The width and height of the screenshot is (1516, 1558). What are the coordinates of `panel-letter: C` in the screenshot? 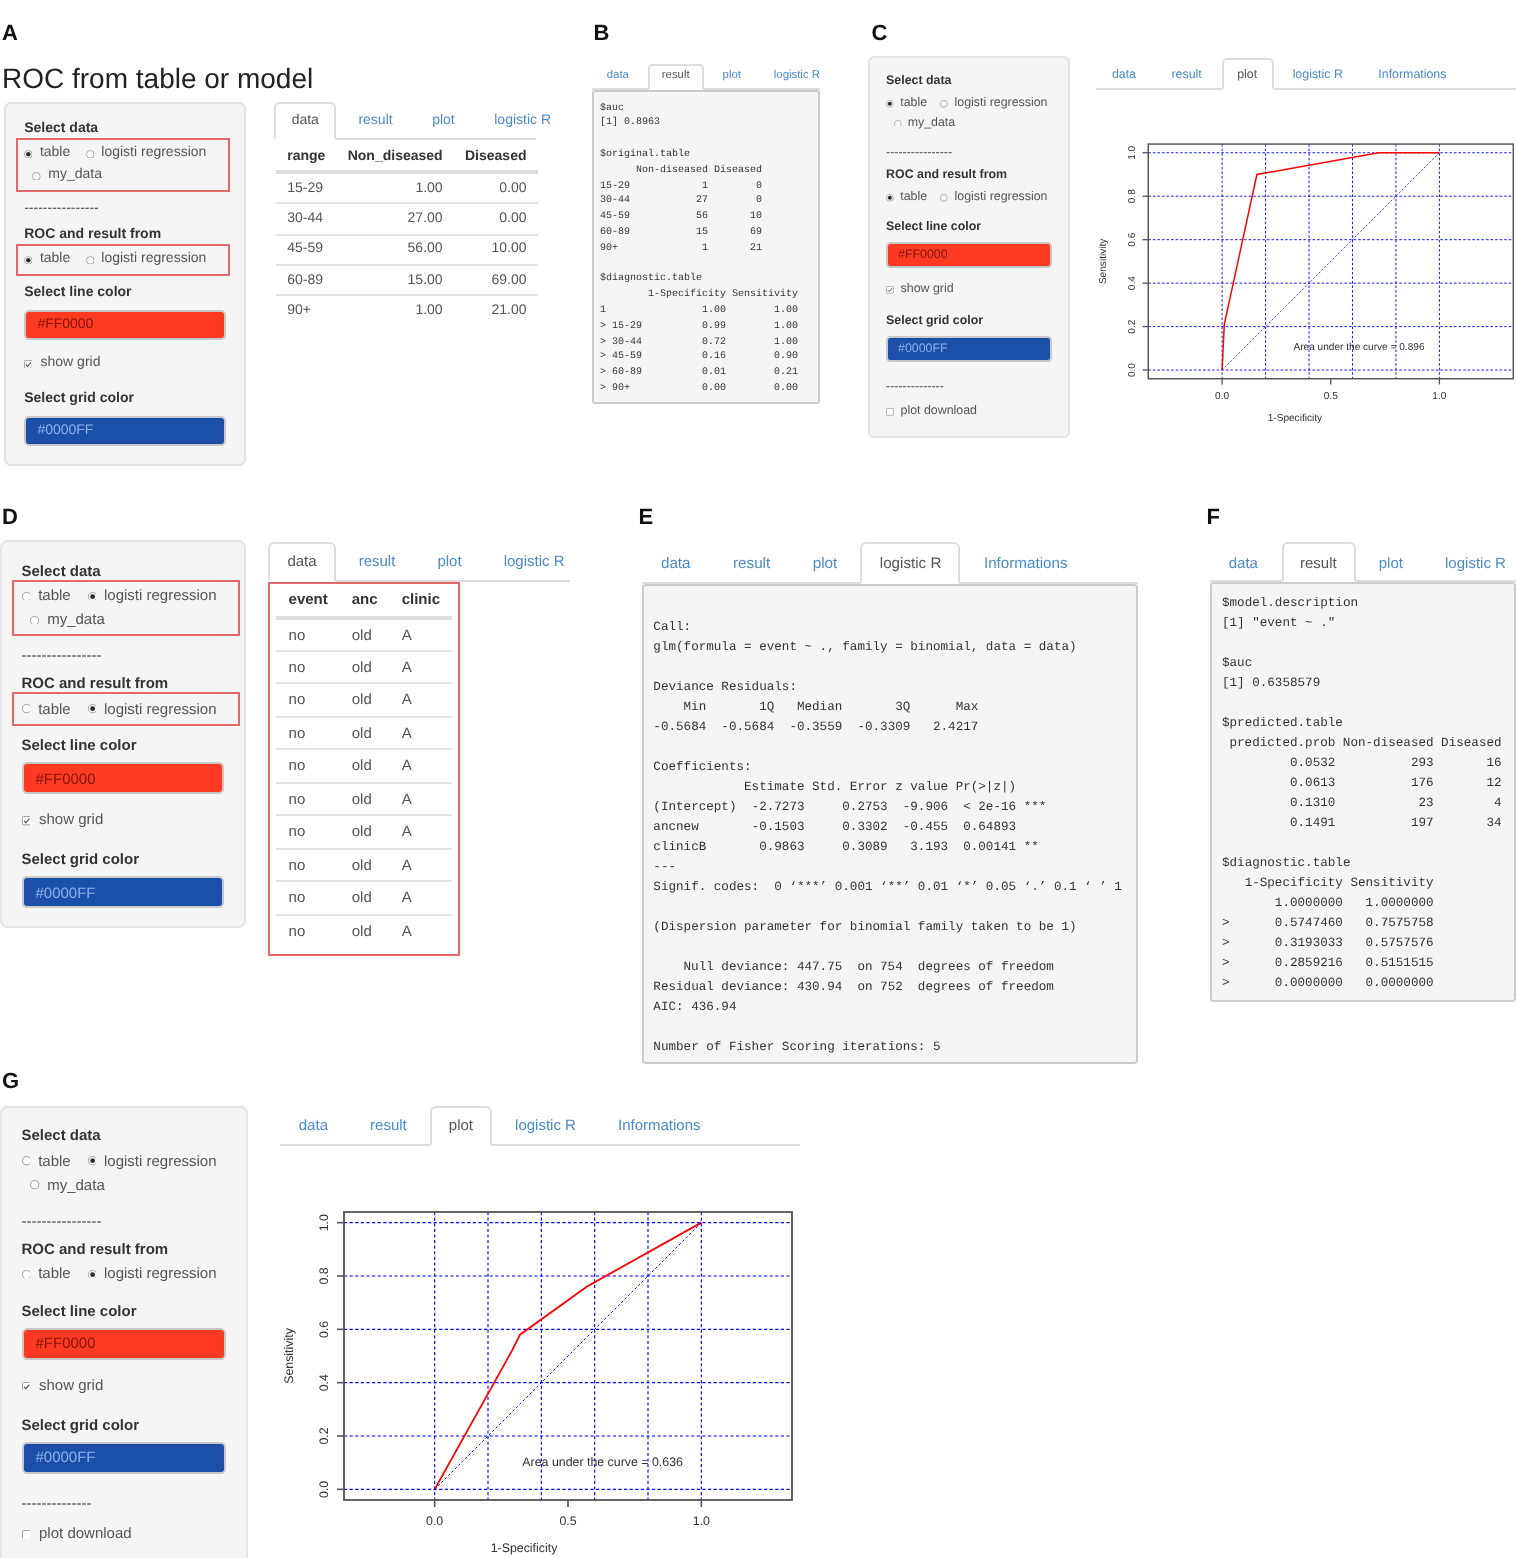 It's located at (879, 33).